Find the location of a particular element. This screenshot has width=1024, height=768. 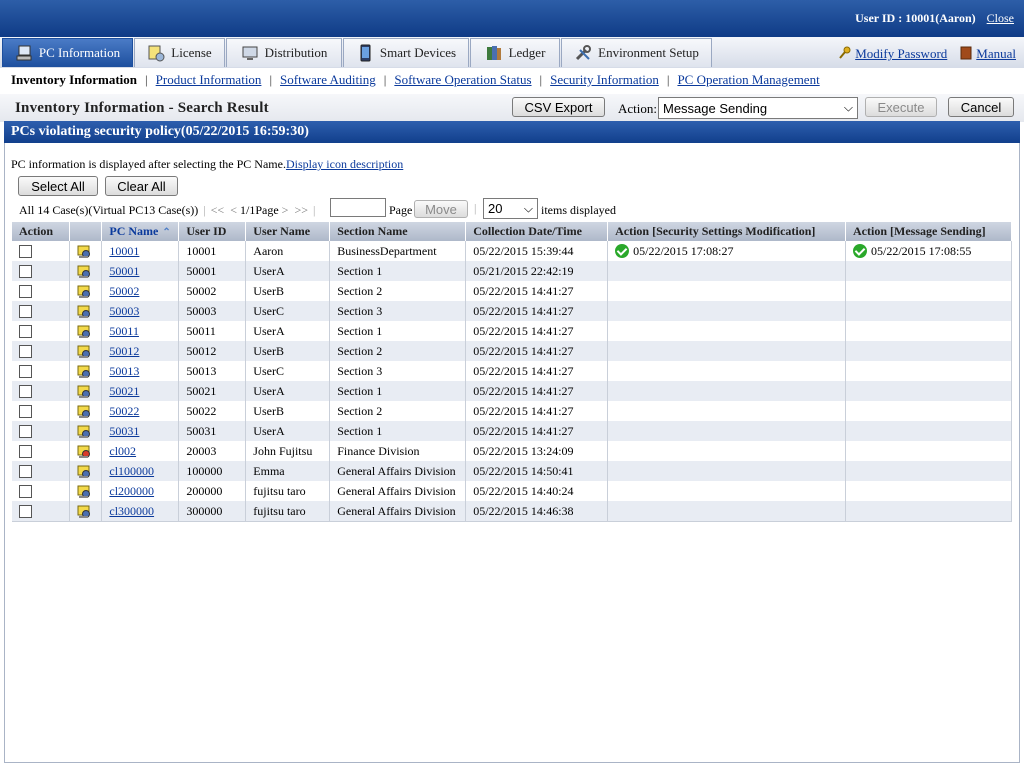

csv-export-button: CSV Export is located at coordinates (558, 107).